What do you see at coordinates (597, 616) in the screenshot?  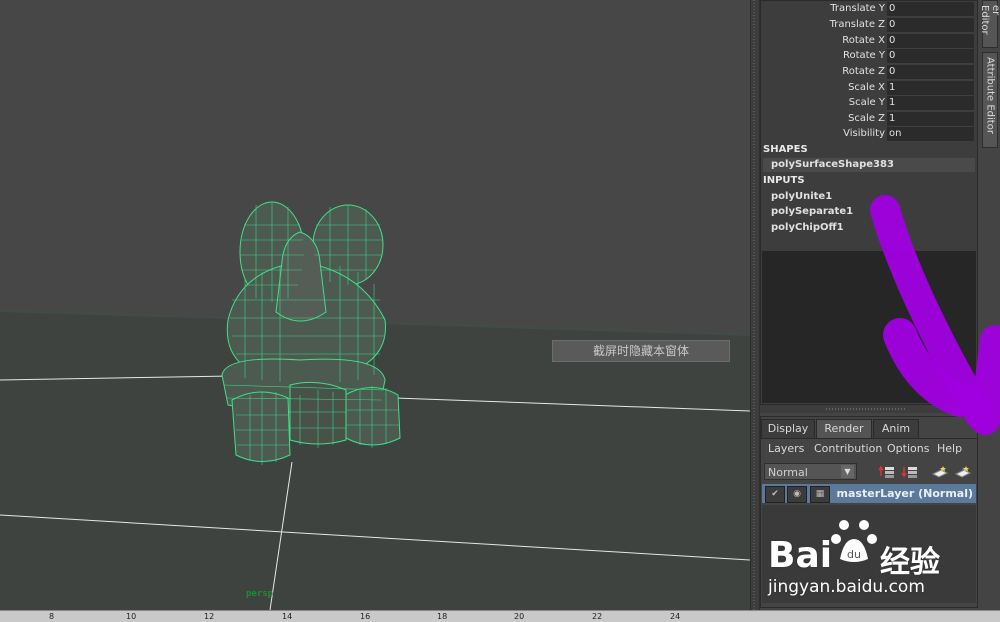 I see `time-tick: 22` at bounding box center [597, 616].